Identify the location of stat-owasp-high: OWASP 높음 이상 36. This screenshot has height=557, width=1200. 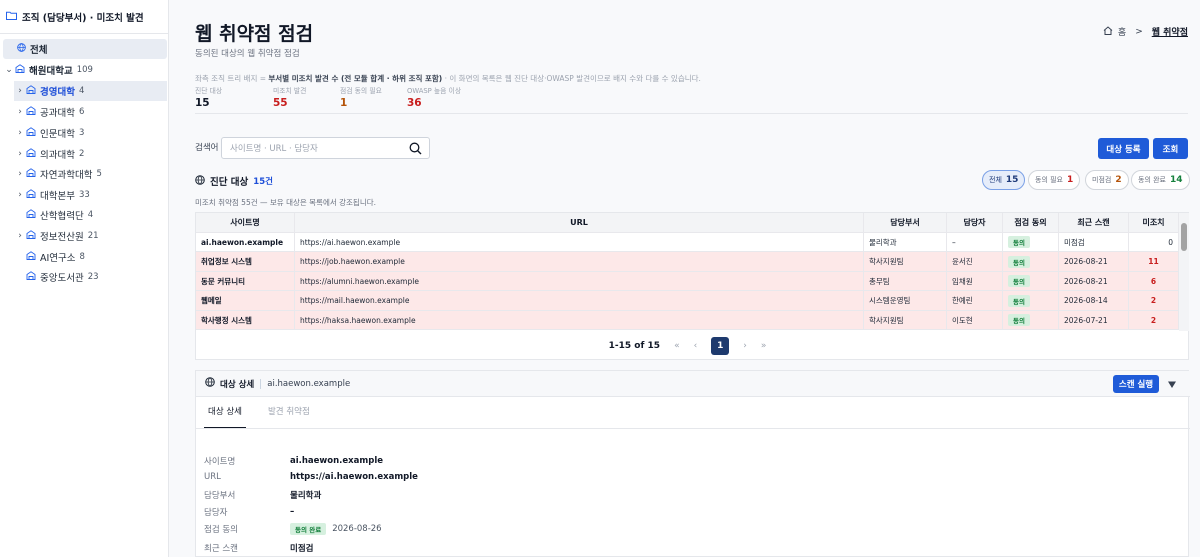
(452, 97).